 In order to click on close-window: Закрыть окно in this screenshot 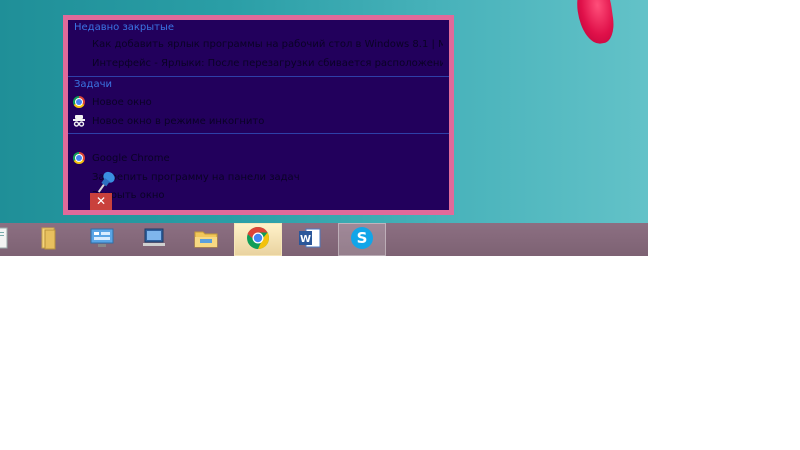, I will do `click(257, 195)`.